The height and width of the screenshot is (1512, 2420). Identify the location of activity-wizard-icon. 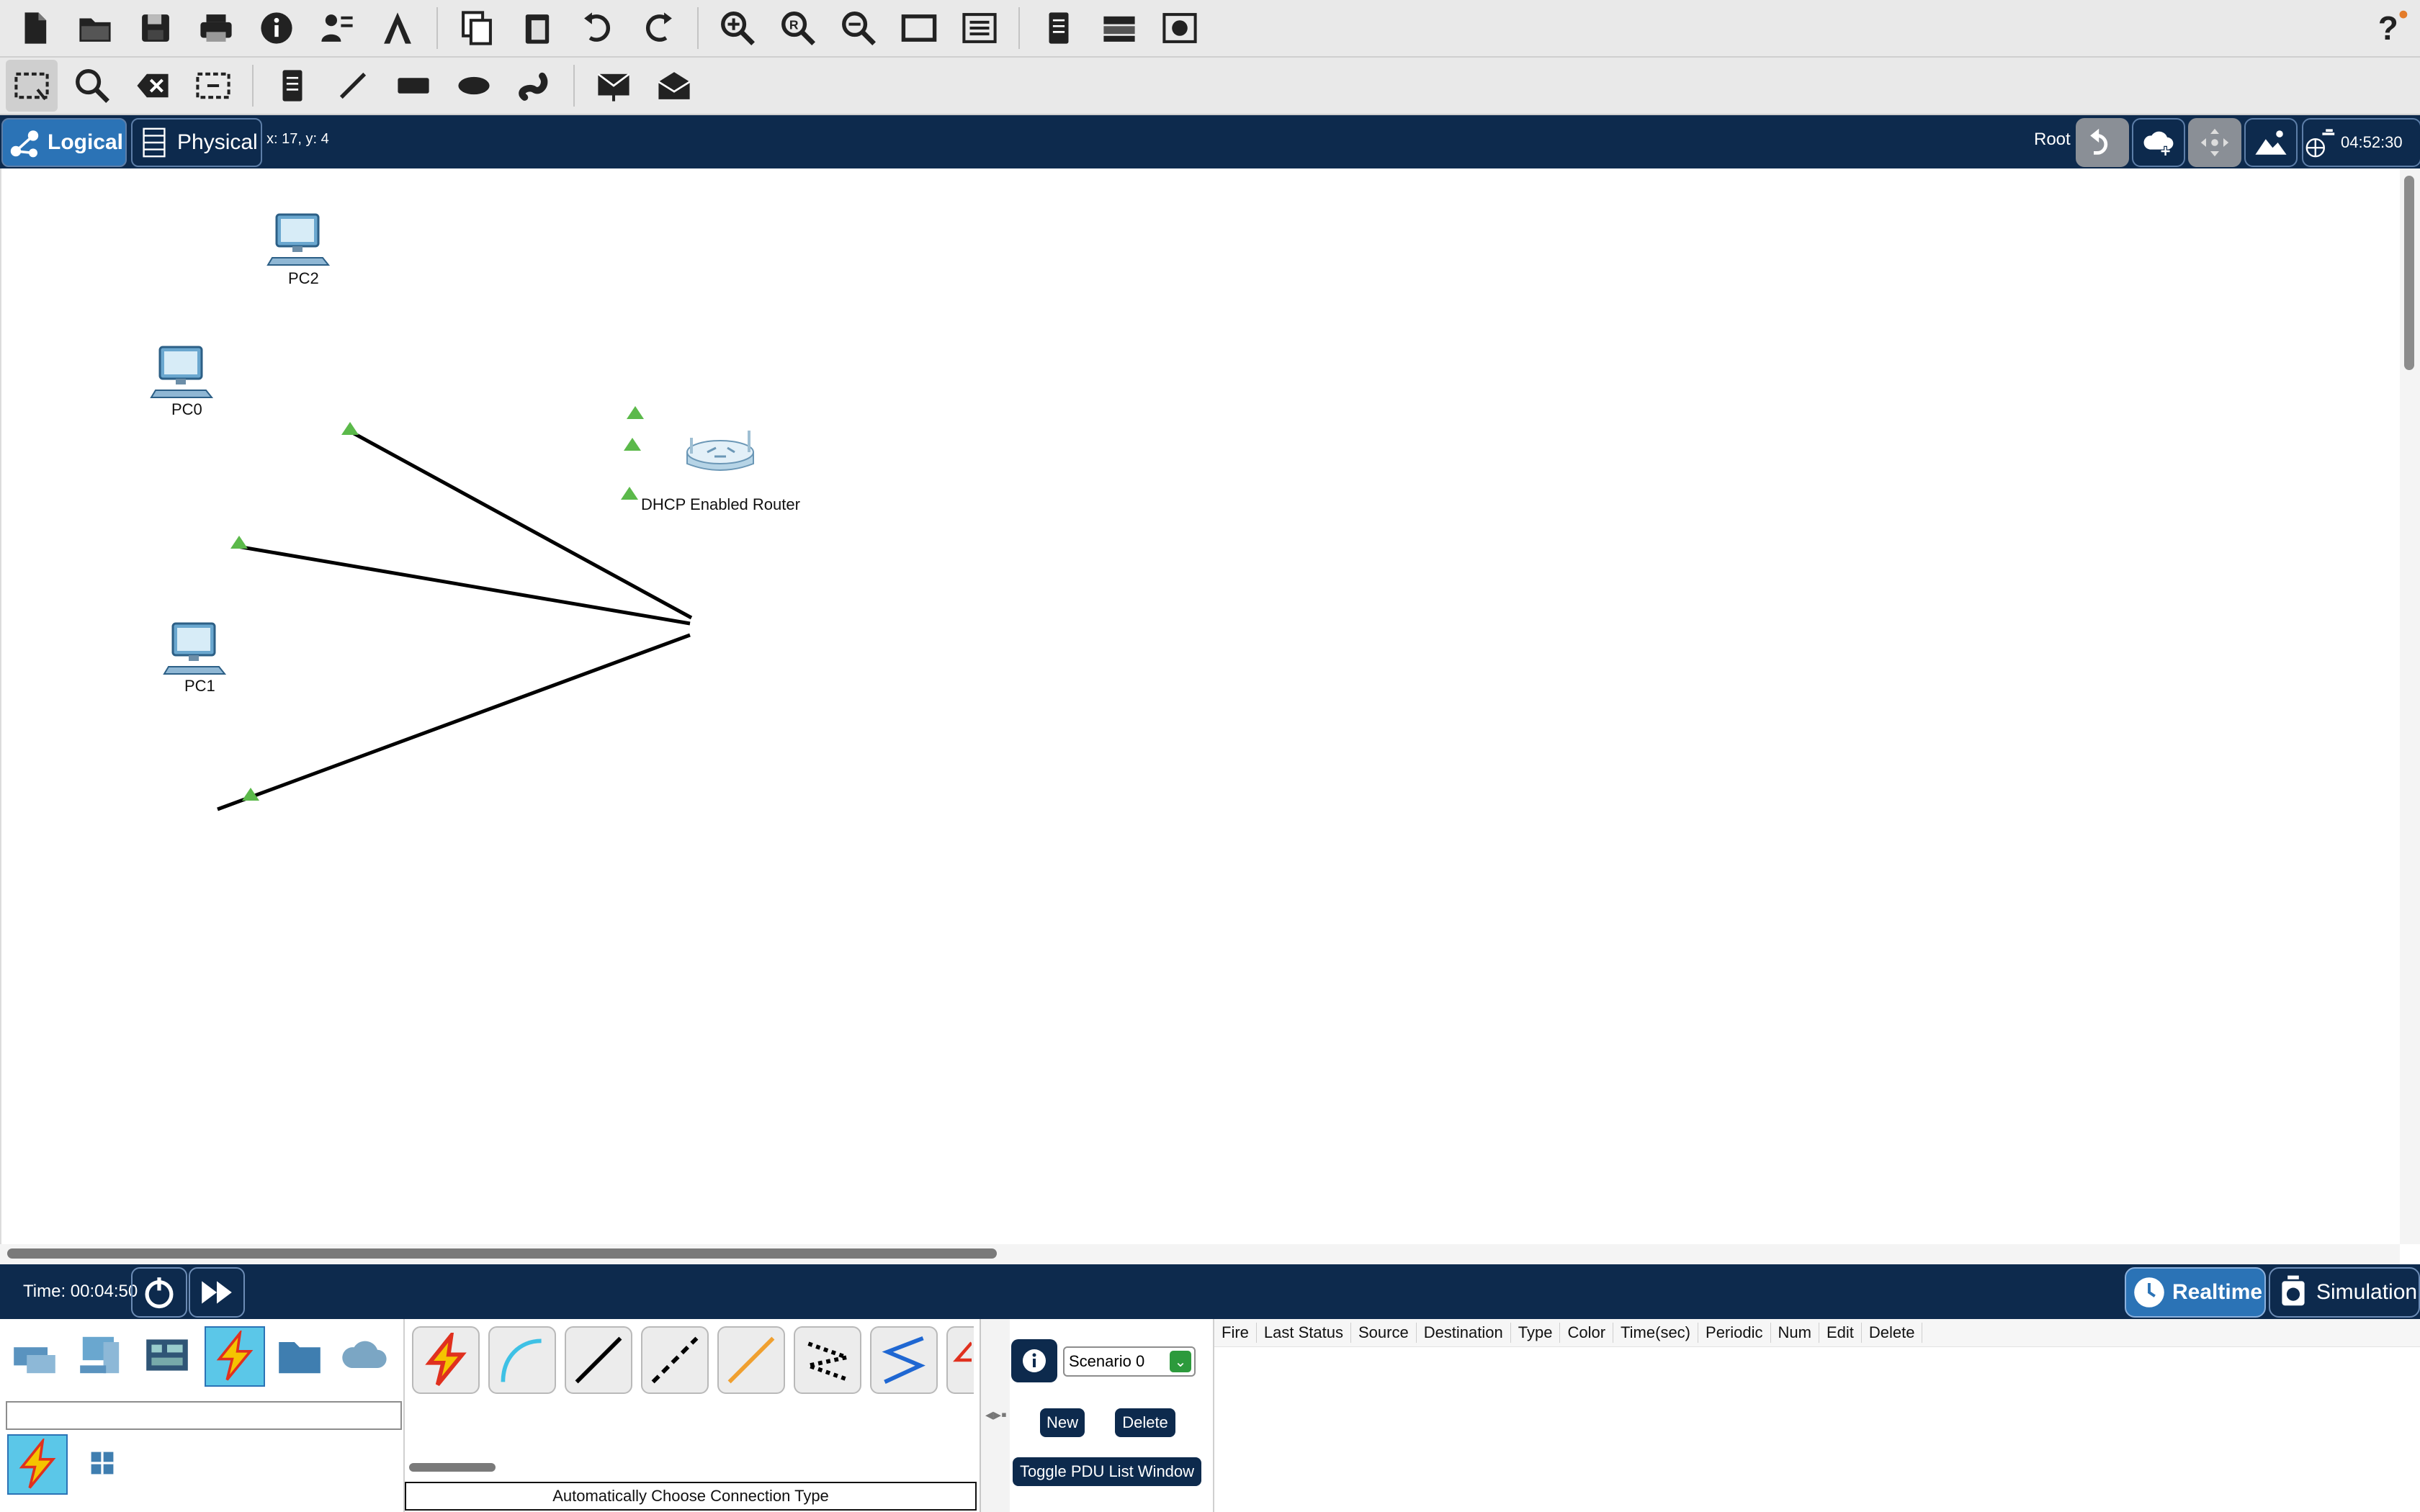
(337, 28).